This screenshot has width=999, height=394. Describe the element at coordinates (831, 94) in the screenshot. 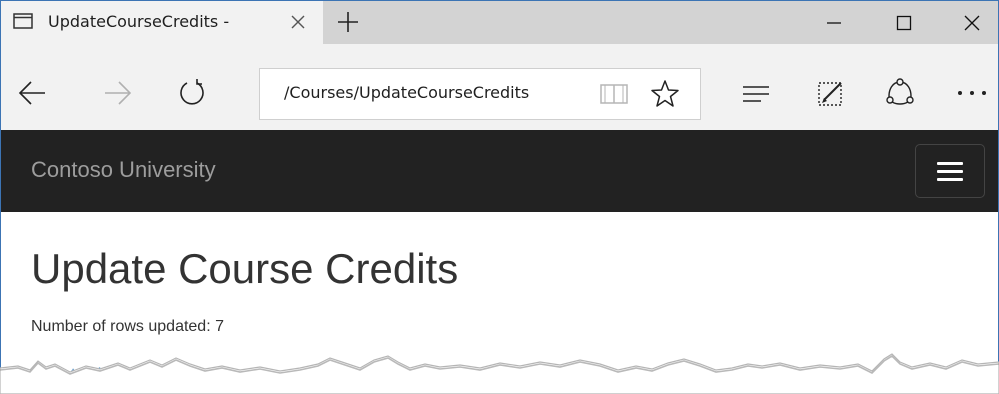

I see `pen-note-icon` at that location.